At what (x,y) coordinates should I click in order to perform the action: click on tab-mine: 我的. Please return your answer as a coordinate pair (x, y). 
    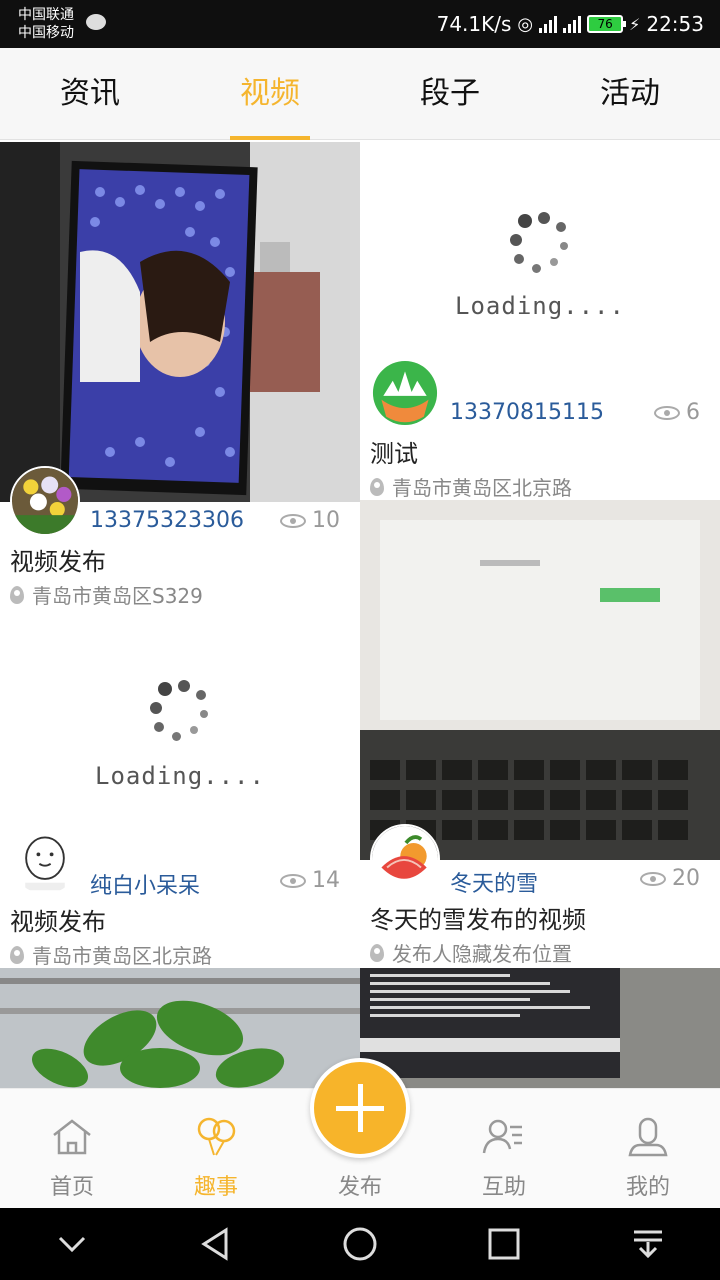
    Looking at the image, I should click on (648, 1148).